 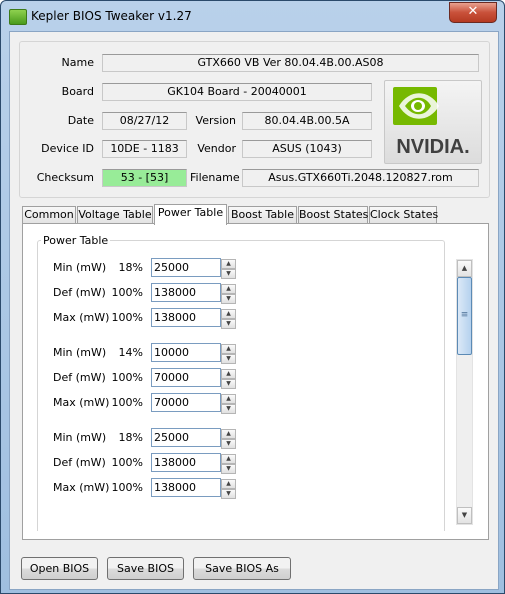 What do you see at coordinates (242, 568) in the screenshot?
I see `save-bios-as-button: Save BIOS As` at bounding box center [242, 568].